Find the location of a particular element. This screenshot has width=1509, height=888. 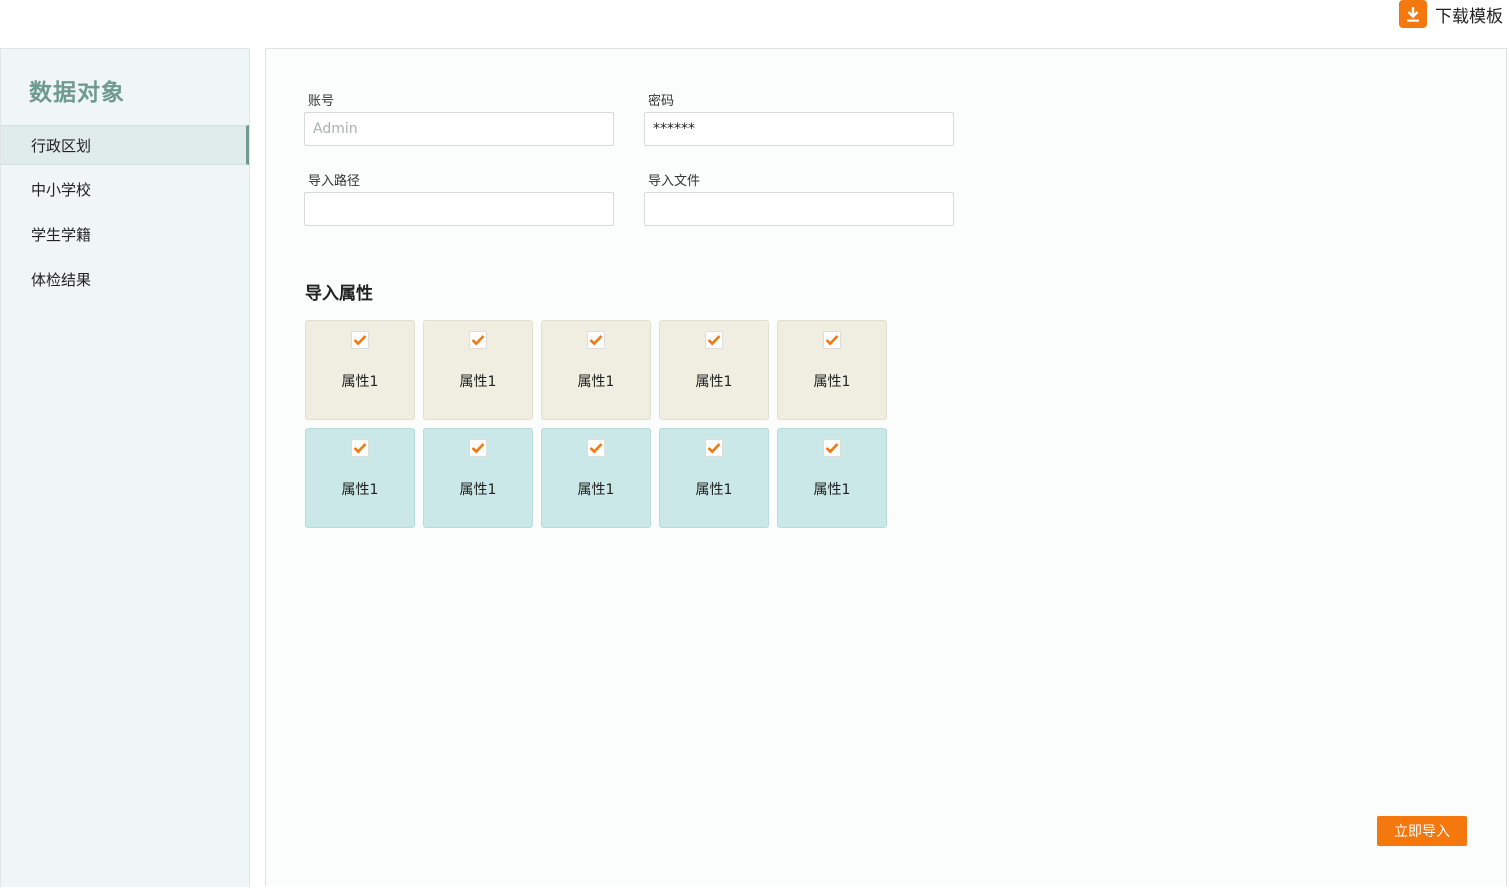

download-template-button: 下载模板 is located at coordinates (1451, 14).